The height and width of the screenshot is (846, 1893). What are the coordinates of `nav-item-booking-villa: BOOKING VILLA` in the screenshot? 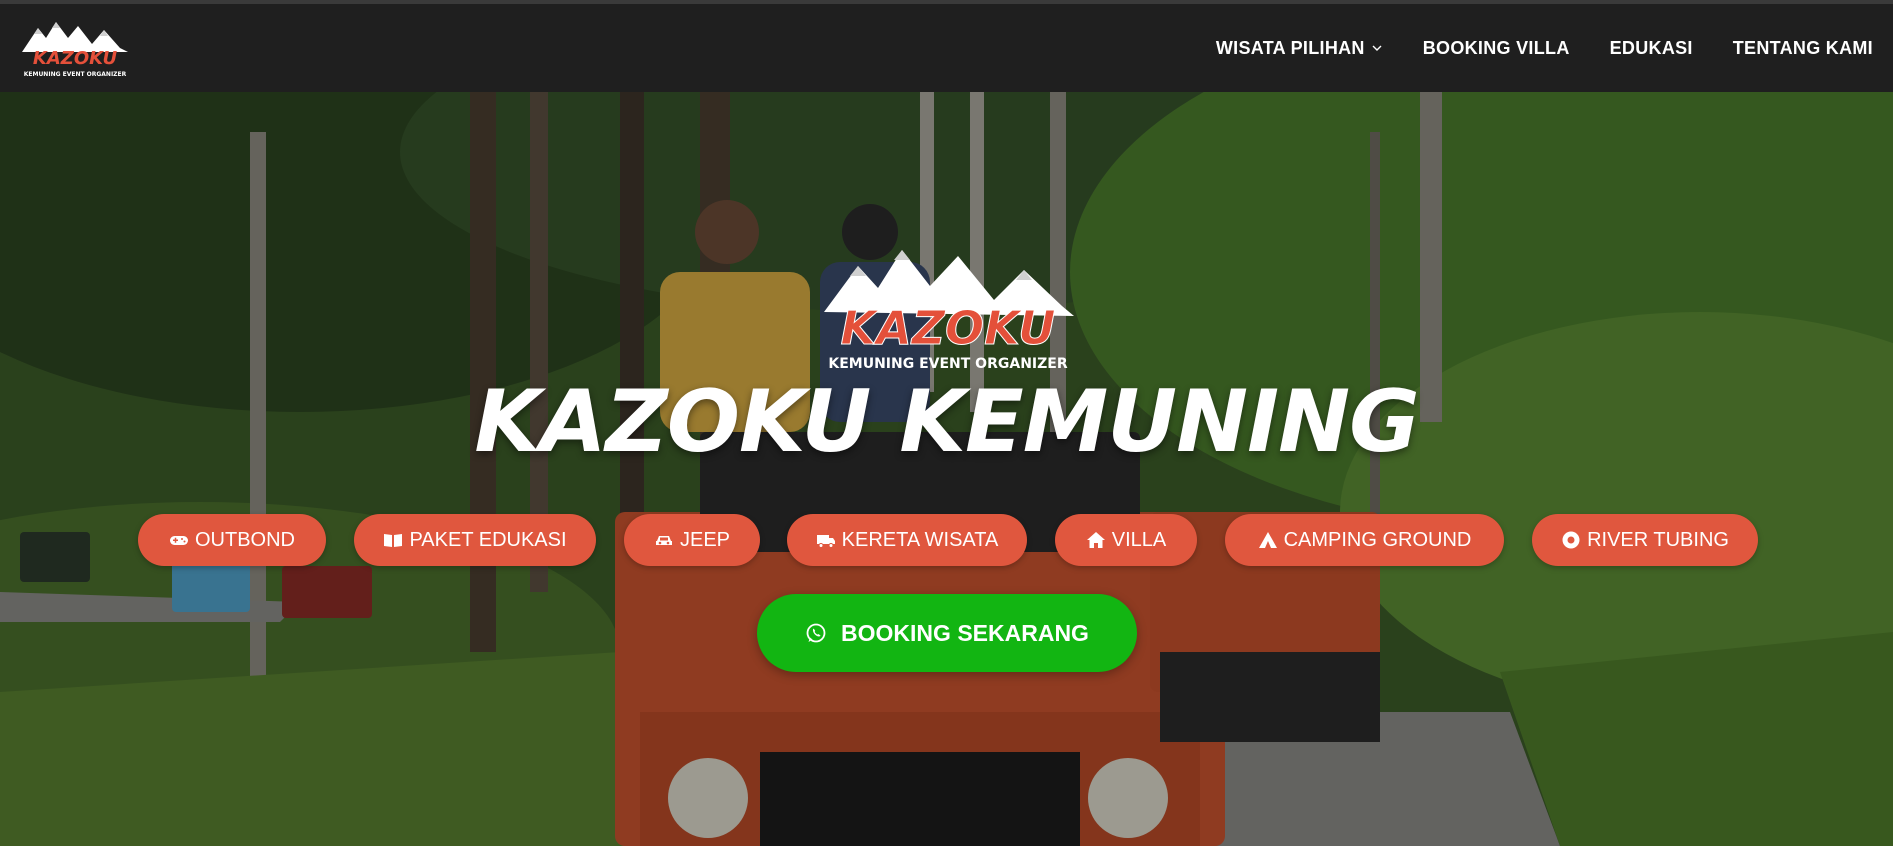 It's located at (1496, 48).